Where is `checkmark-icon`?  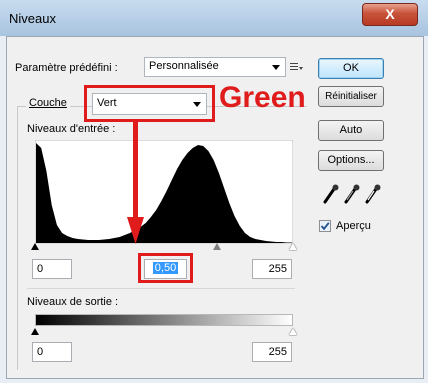 checkmark-icon is located at coordinates (325, 226).